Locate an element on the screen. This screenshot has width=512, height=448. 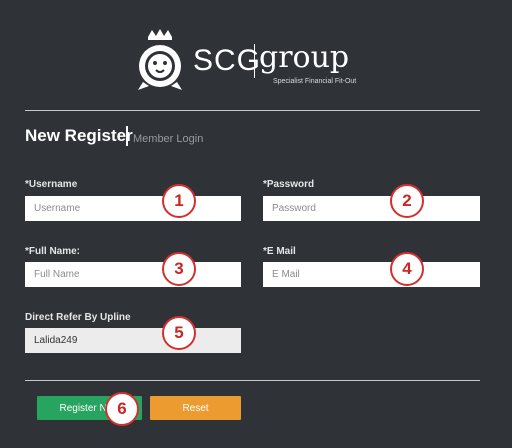
top-divider is located at coordinates (252, 110).